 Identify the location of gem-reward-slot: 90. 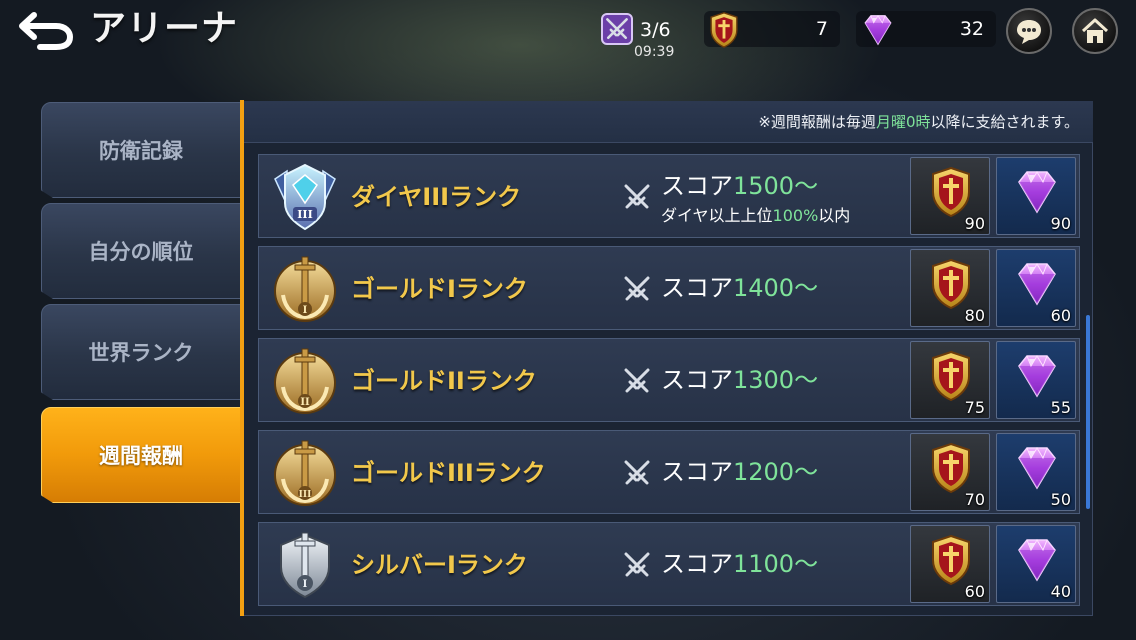
(1036, 196).